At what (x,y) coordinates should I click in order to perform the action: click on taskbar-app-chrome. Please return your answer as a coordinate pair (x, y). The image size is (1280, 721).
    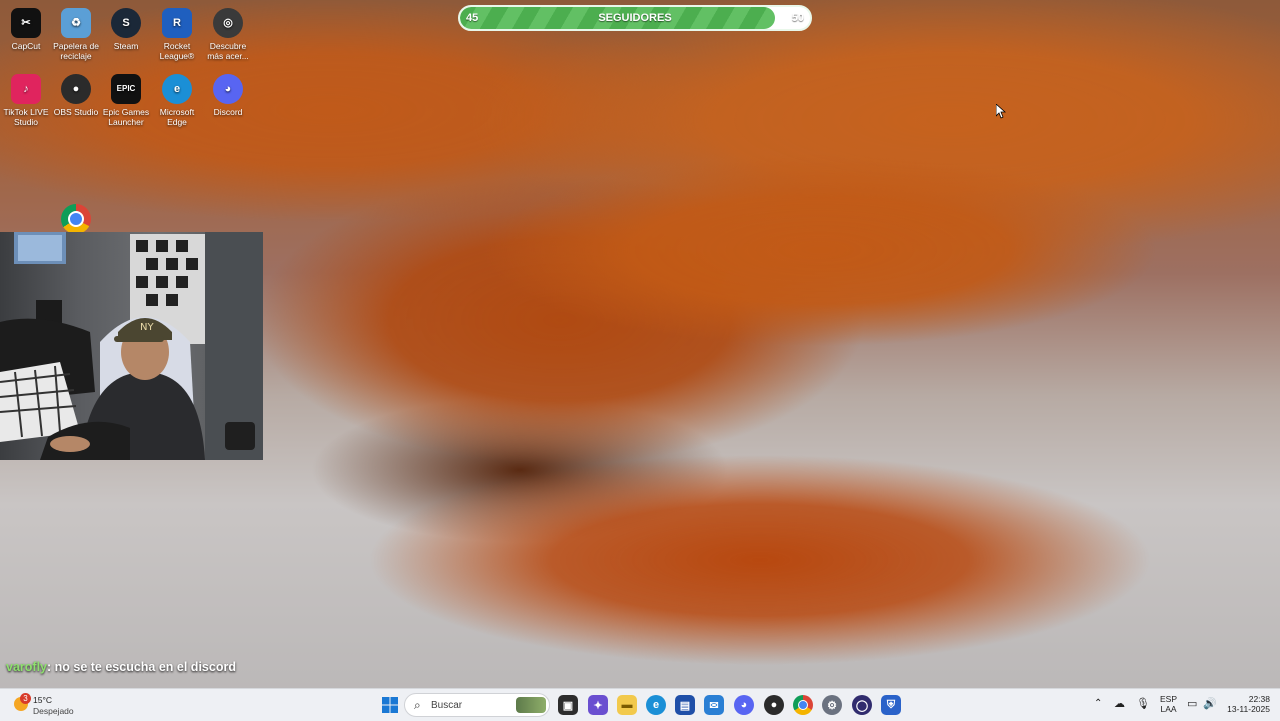
    Looking at the image, I should click on (803, 705).